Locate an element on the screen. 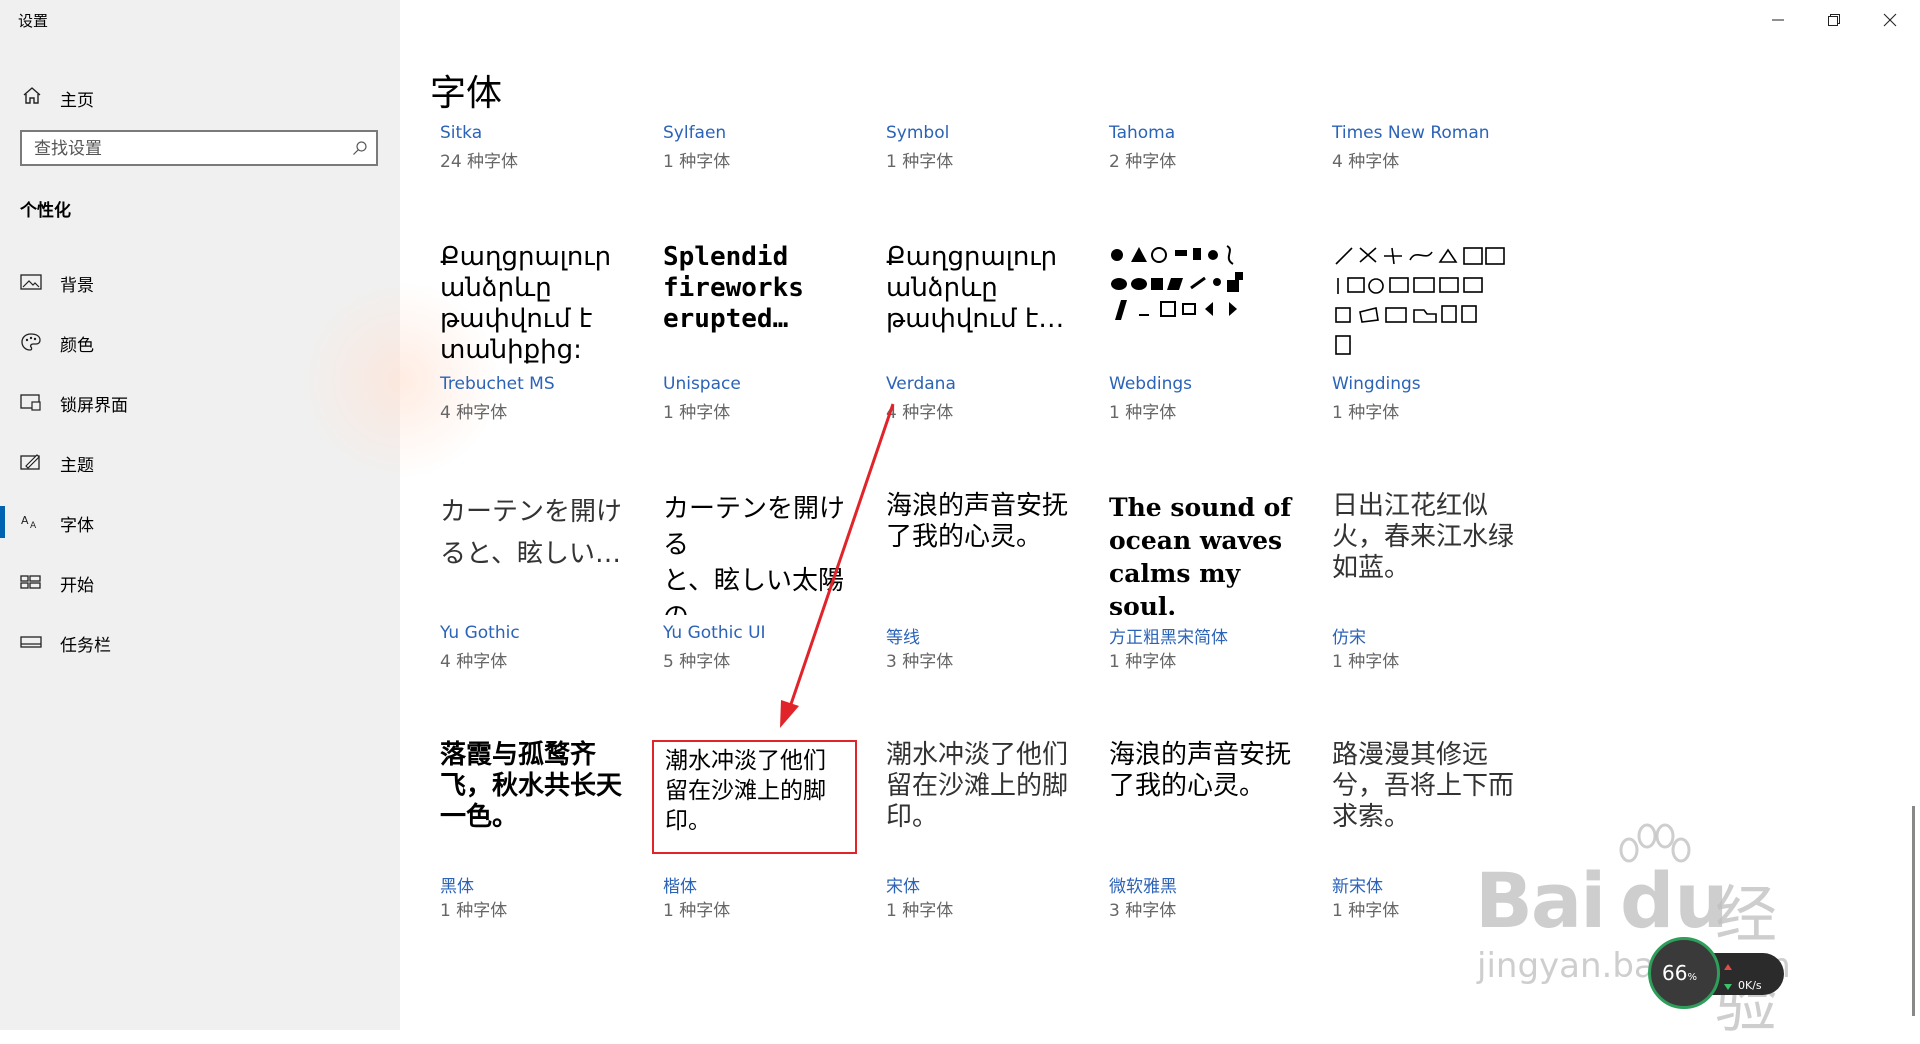  speed-percent: 66% is located at coordinates (1679, 973).